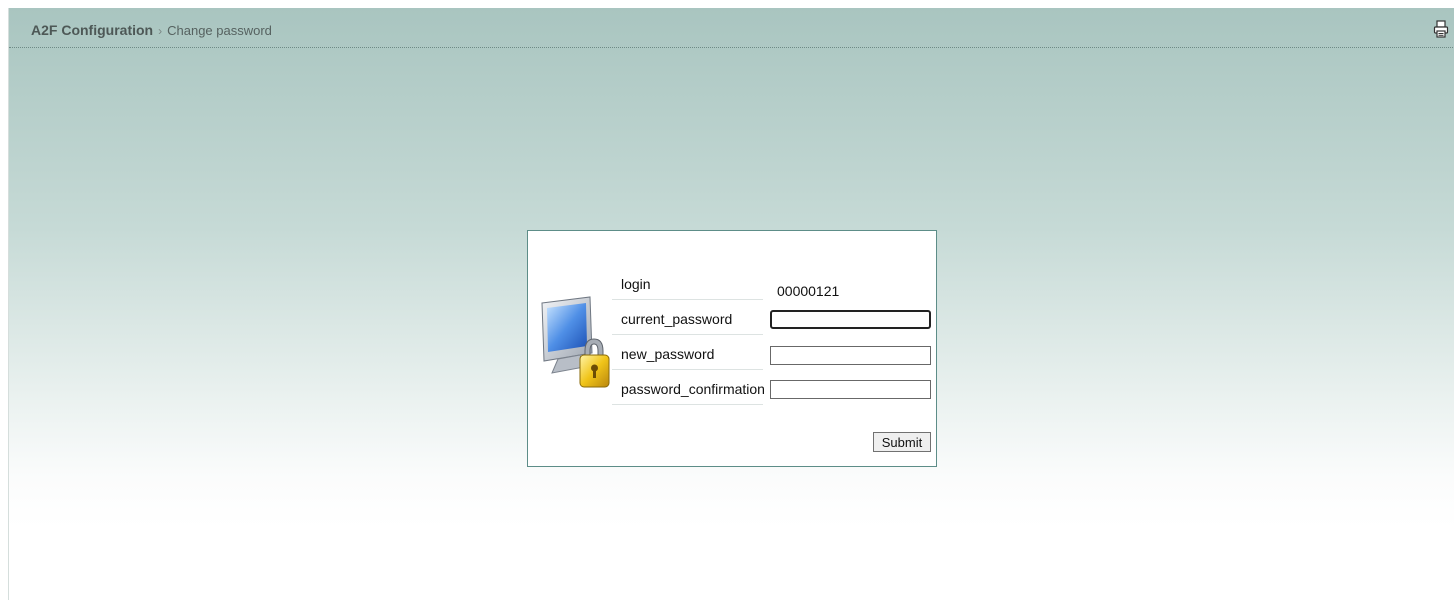 This screenshot has width=1454, height=600. What do you see at coordinates (1441, 29) in the screenshot?
I see `print-icon` at bounding box center [1441, 29].